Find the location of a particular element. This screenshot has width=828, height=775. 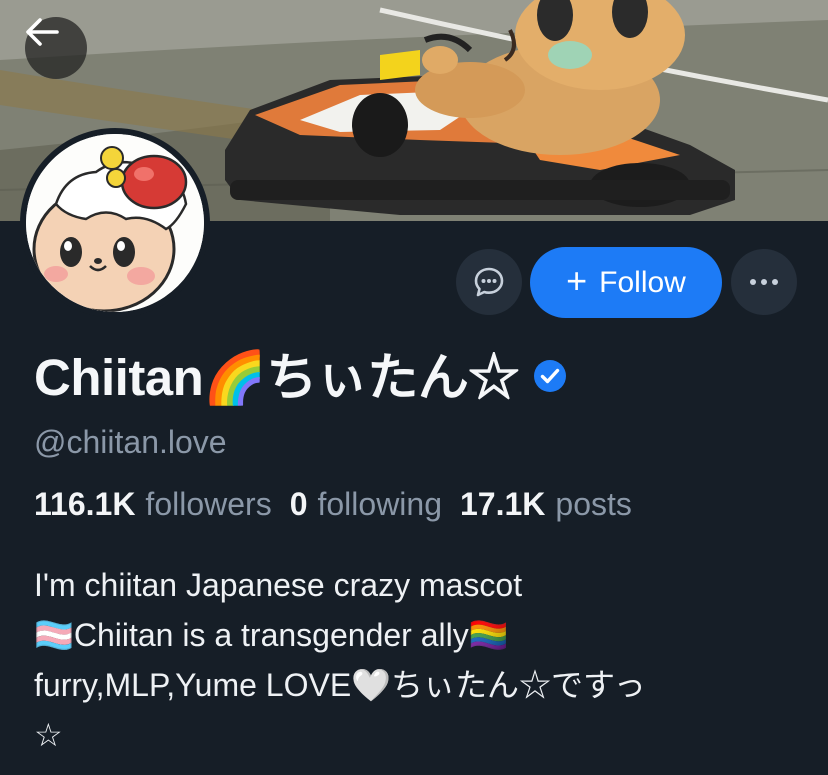

followers-stat: 116.1K followers is located at coordinates (162, 504).